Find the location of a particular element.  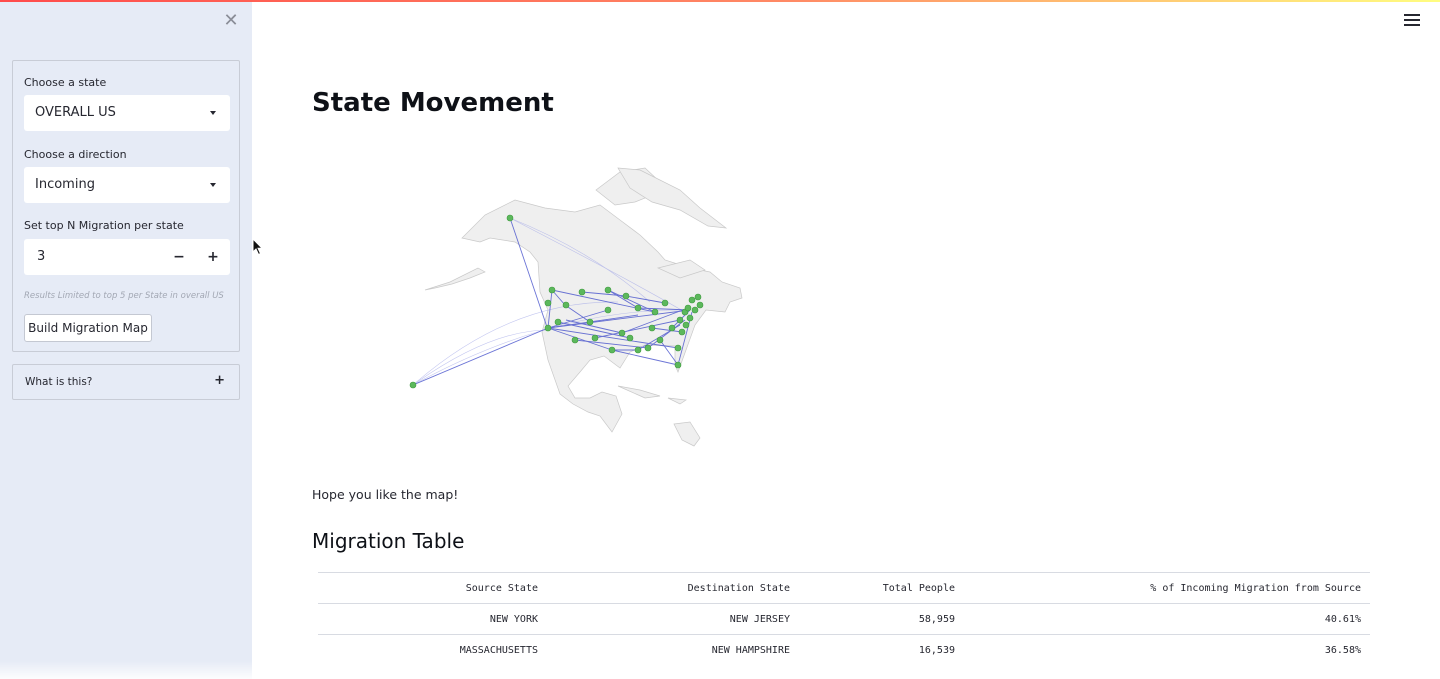

increment-button: + is located at coordinates (213, 257).